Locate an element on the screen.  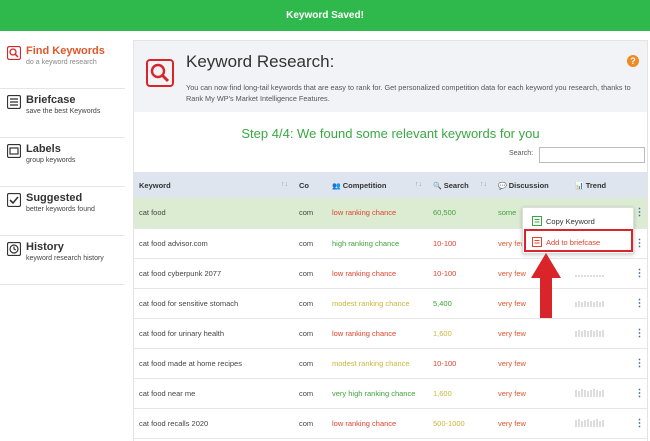
keyword-cell: cat food made at home recipes is located at coordinates (214, 363).